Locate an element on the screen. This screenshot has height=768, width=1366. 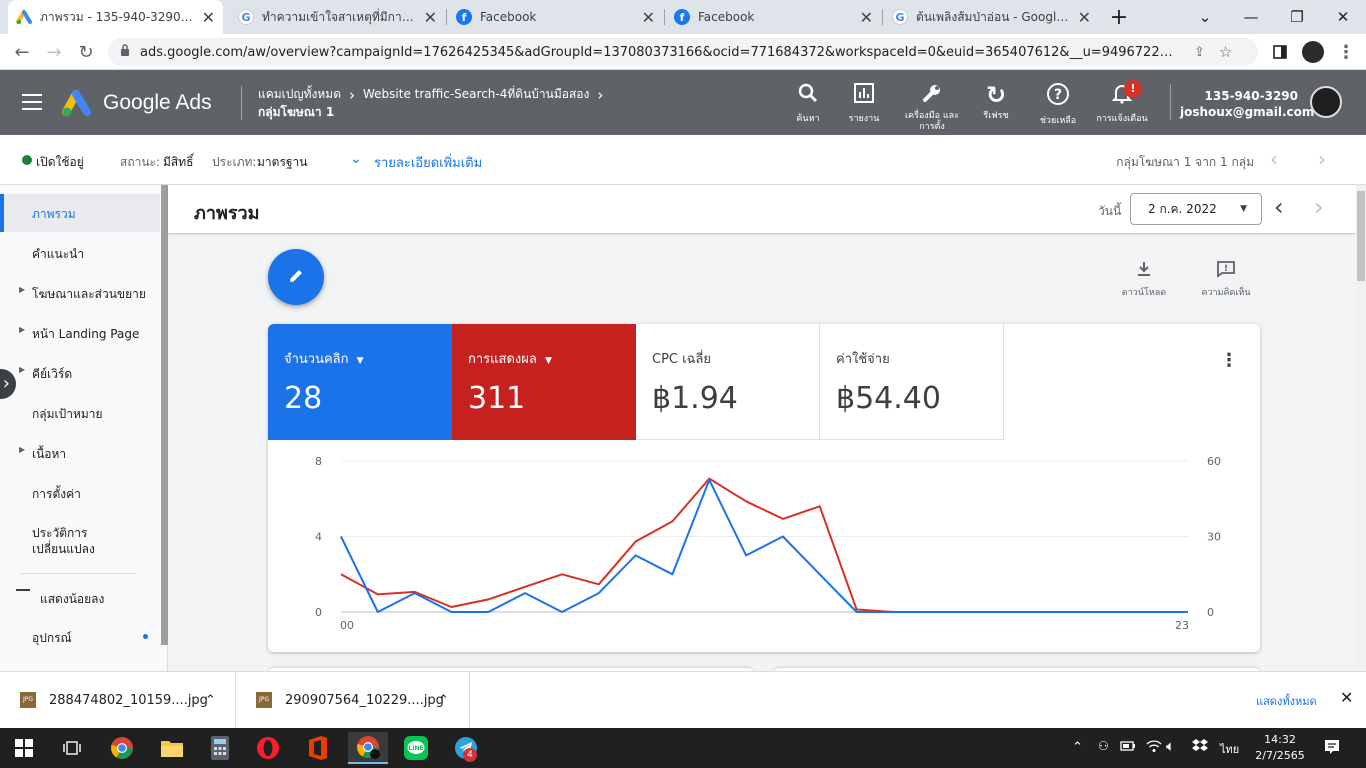
more-details-link: รายละเอียดเพิ่มเติม is located at coordinates (428, 162).